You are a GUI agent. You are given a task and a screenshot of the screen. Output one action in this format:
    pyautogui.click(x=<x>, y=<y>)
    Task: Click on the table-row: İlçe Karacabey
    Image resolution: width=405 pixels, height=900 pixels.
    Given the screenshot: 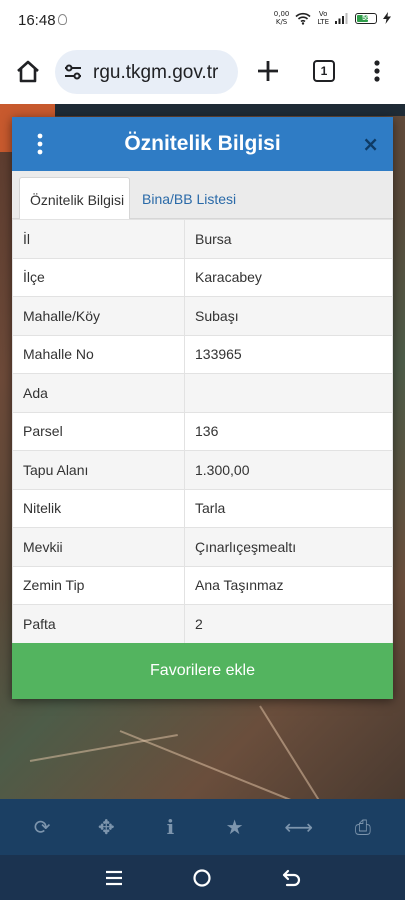 What is the action you would take?
    pyautogui.click(x=202, y=277)
    